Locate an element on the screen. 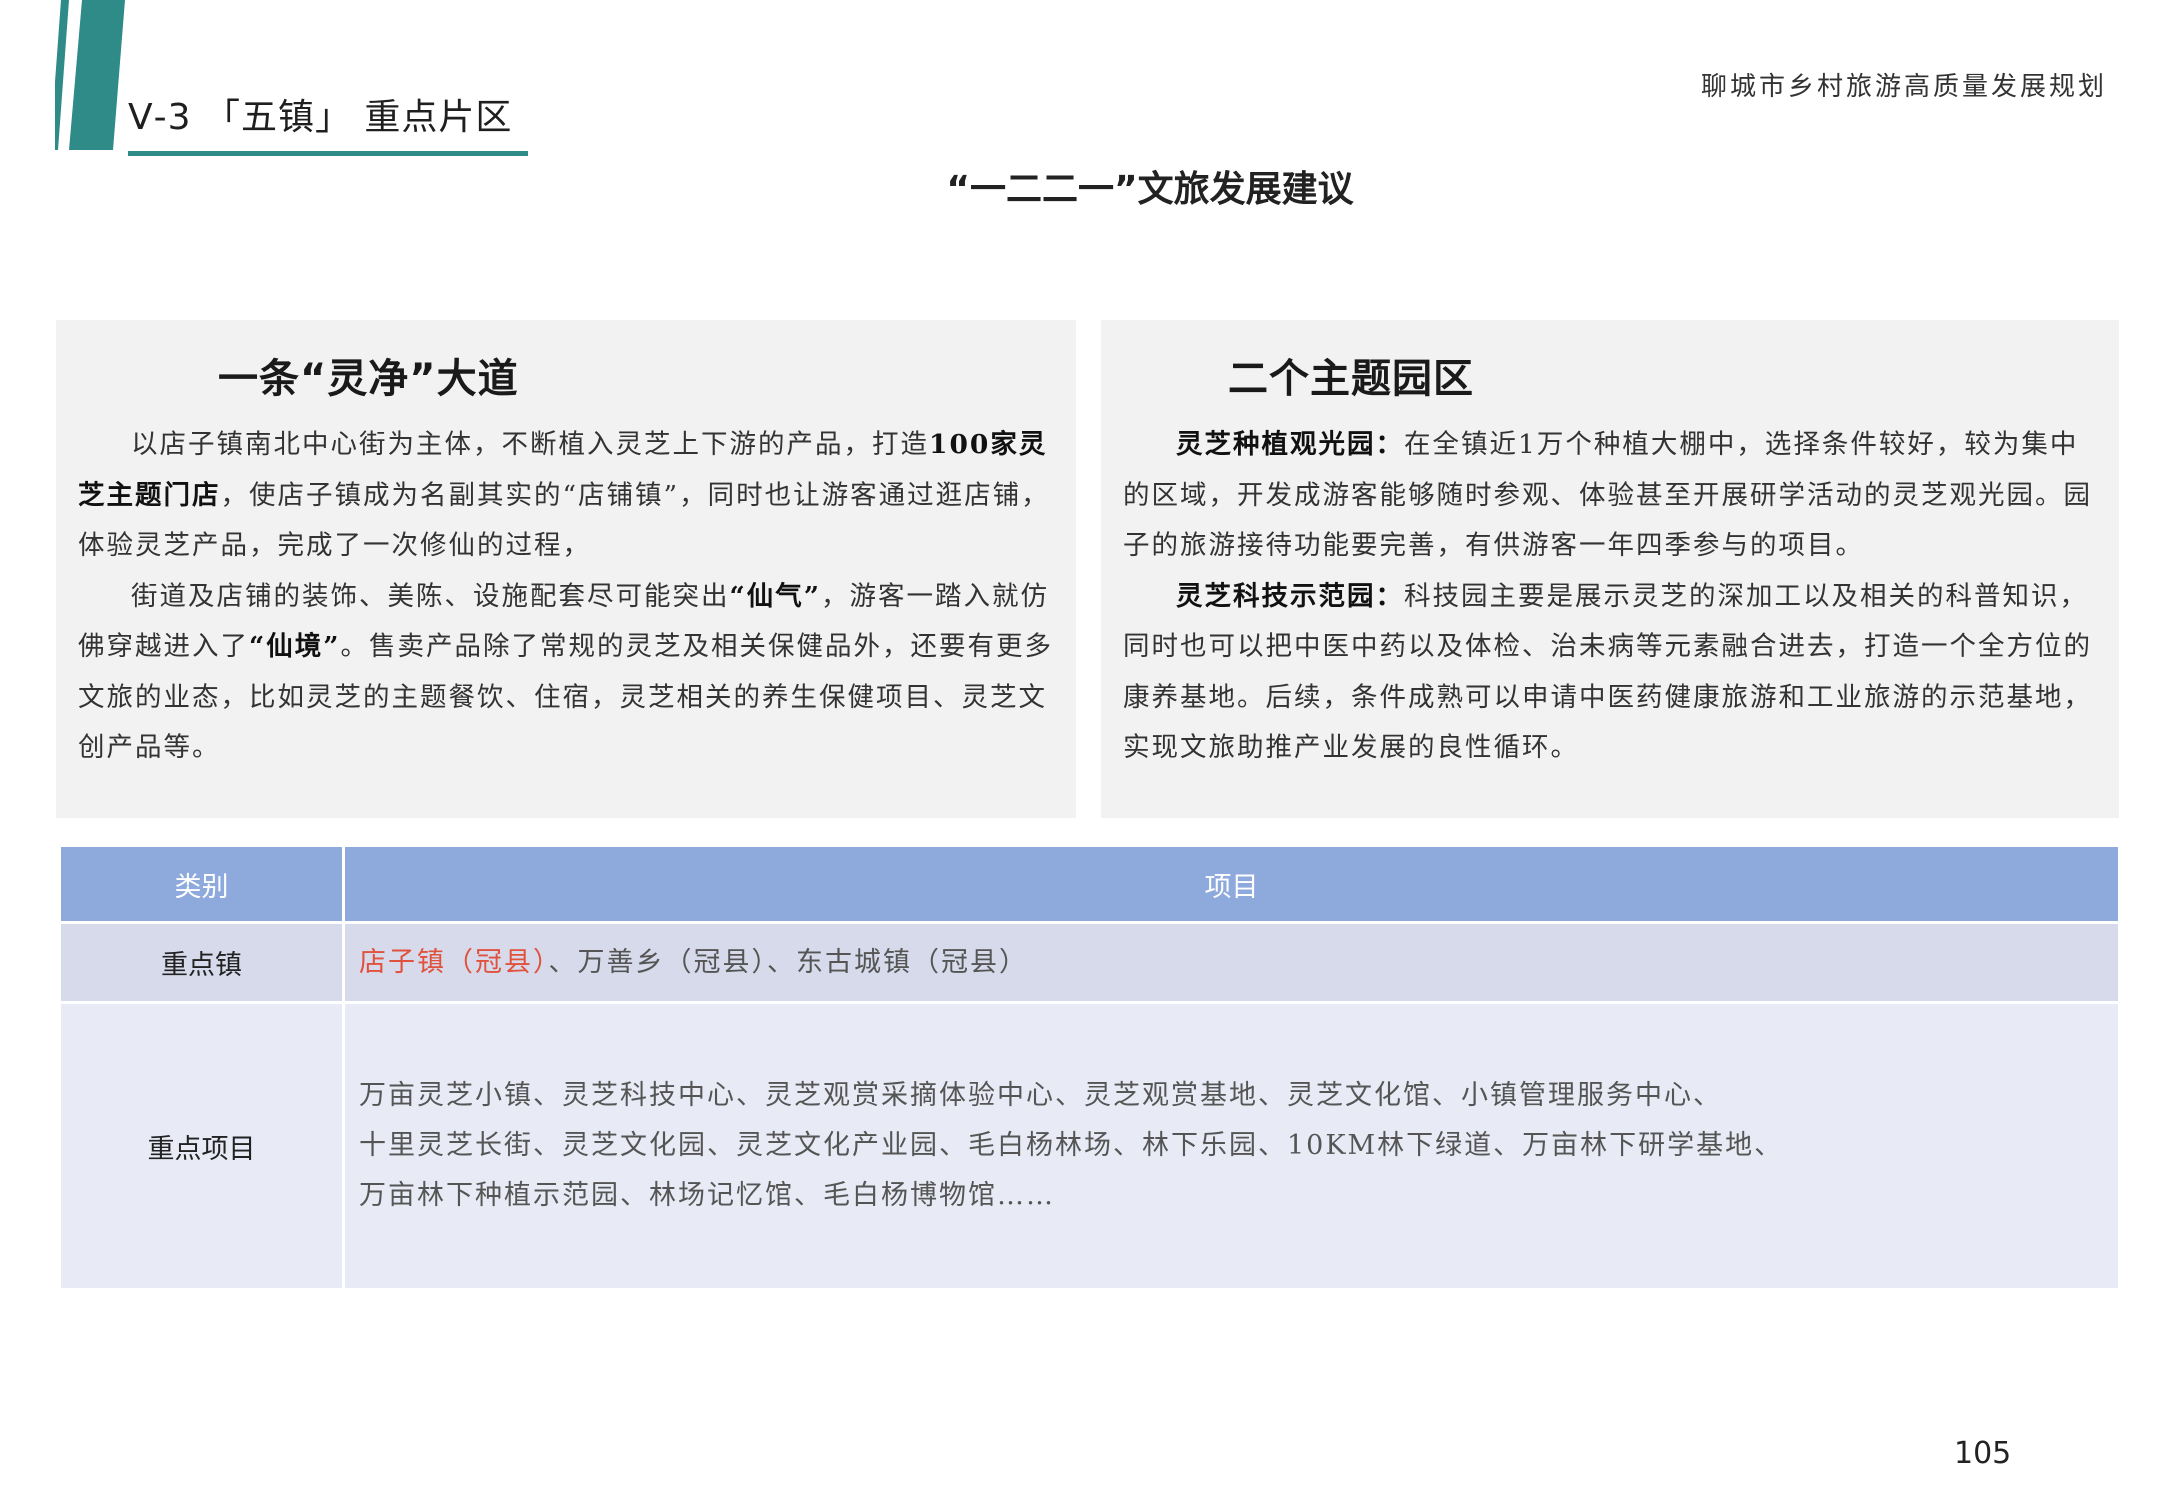 The image size is (2167, 1500). category-cell: 重点镇 is located at coordinates (201, 962).